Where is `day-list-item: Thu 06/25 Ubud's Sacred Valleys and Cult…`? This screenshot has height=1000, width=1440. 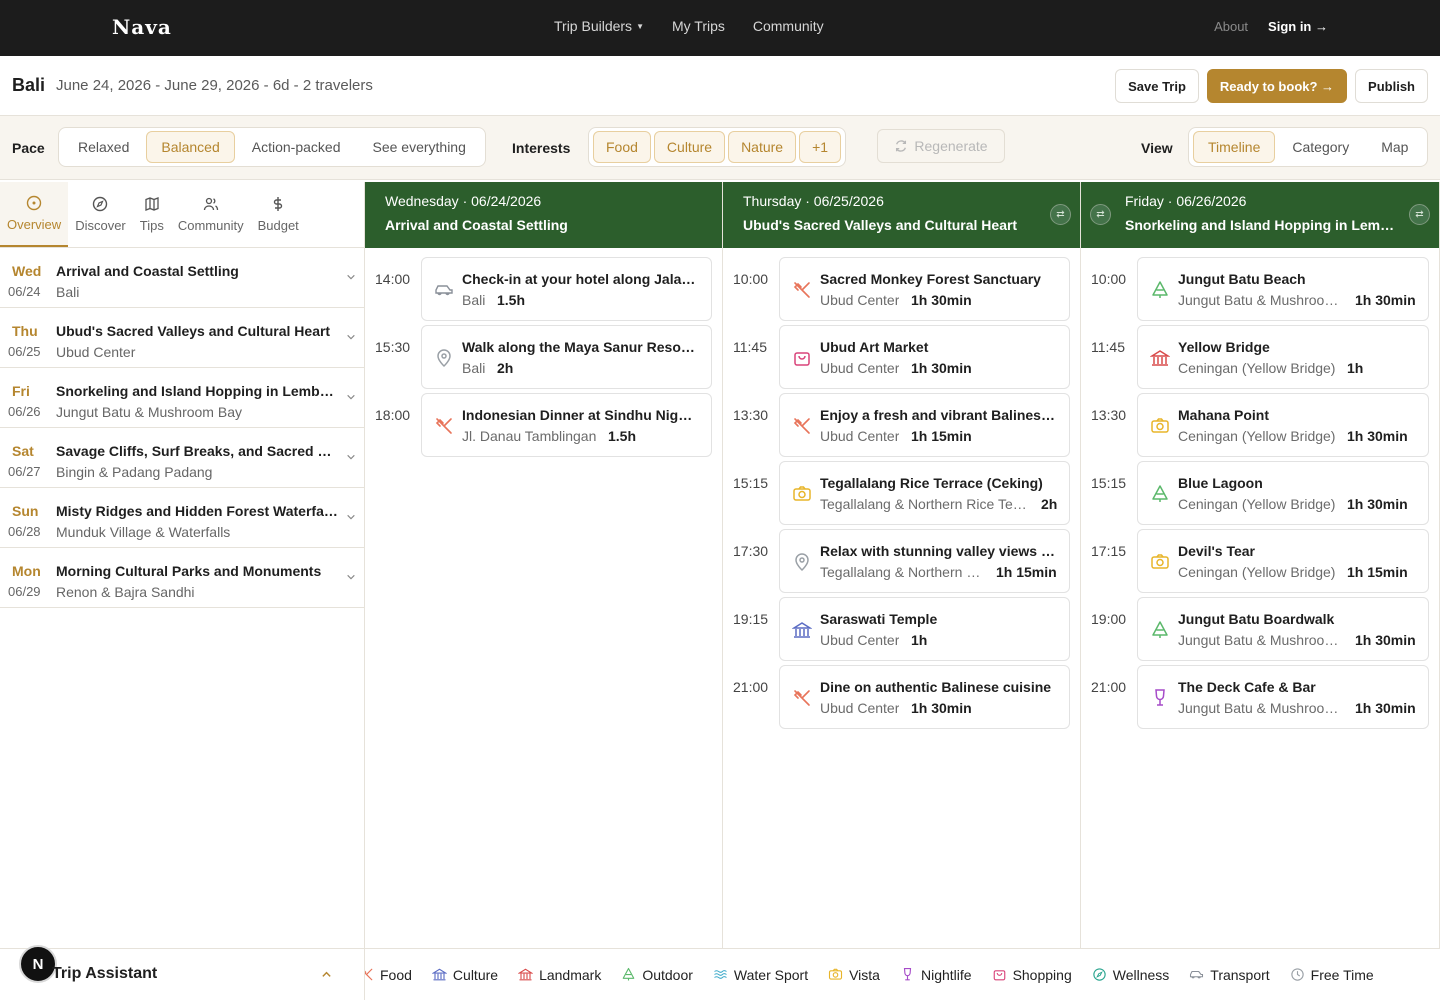 day-list-item: Thu 06/25 Ubud's Sacred Valleys and Cult… is located at coordinates (182, 338).